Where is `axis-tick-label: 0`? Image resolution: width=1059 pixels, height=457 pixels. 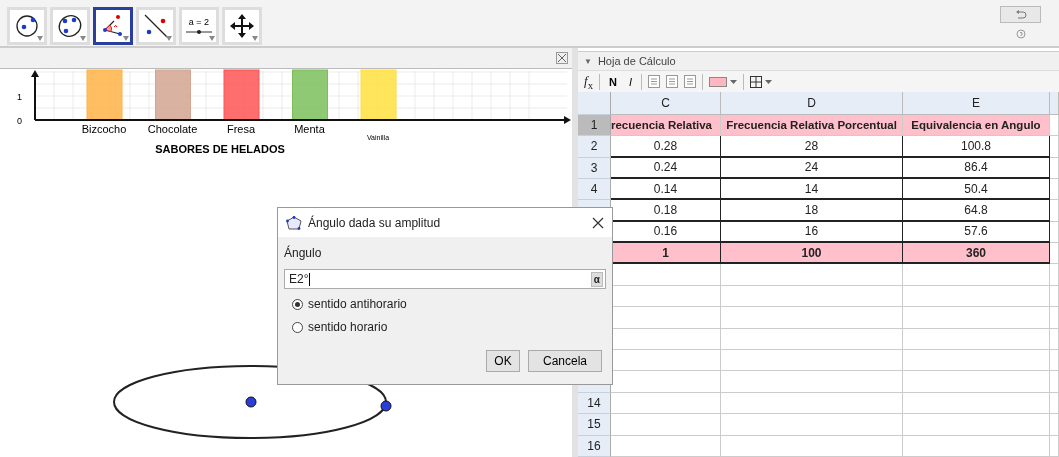
axis-tick-label: 0 is located at coordinates (19, 121).